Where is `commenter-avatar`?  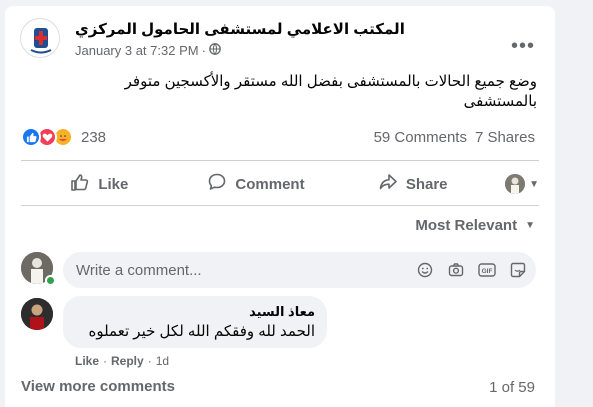
commenter-avatar is located at coordinates (37, 314).